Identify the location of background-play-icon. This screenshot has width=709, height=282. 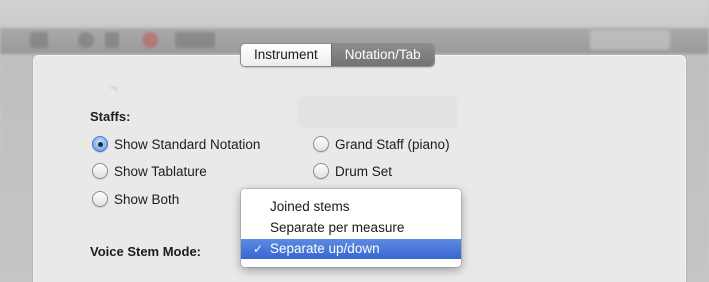
(112, 40).